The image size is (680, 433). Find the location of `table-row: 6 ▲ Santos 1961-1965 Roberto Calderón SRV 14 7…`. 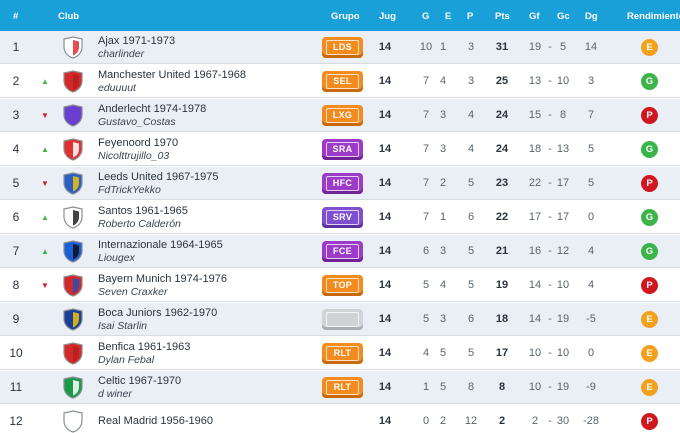

table-row: 6 ▲ Santos 1961-1965 Roberto Calderón SRV 14 7… is located at coordinates (340, 217).